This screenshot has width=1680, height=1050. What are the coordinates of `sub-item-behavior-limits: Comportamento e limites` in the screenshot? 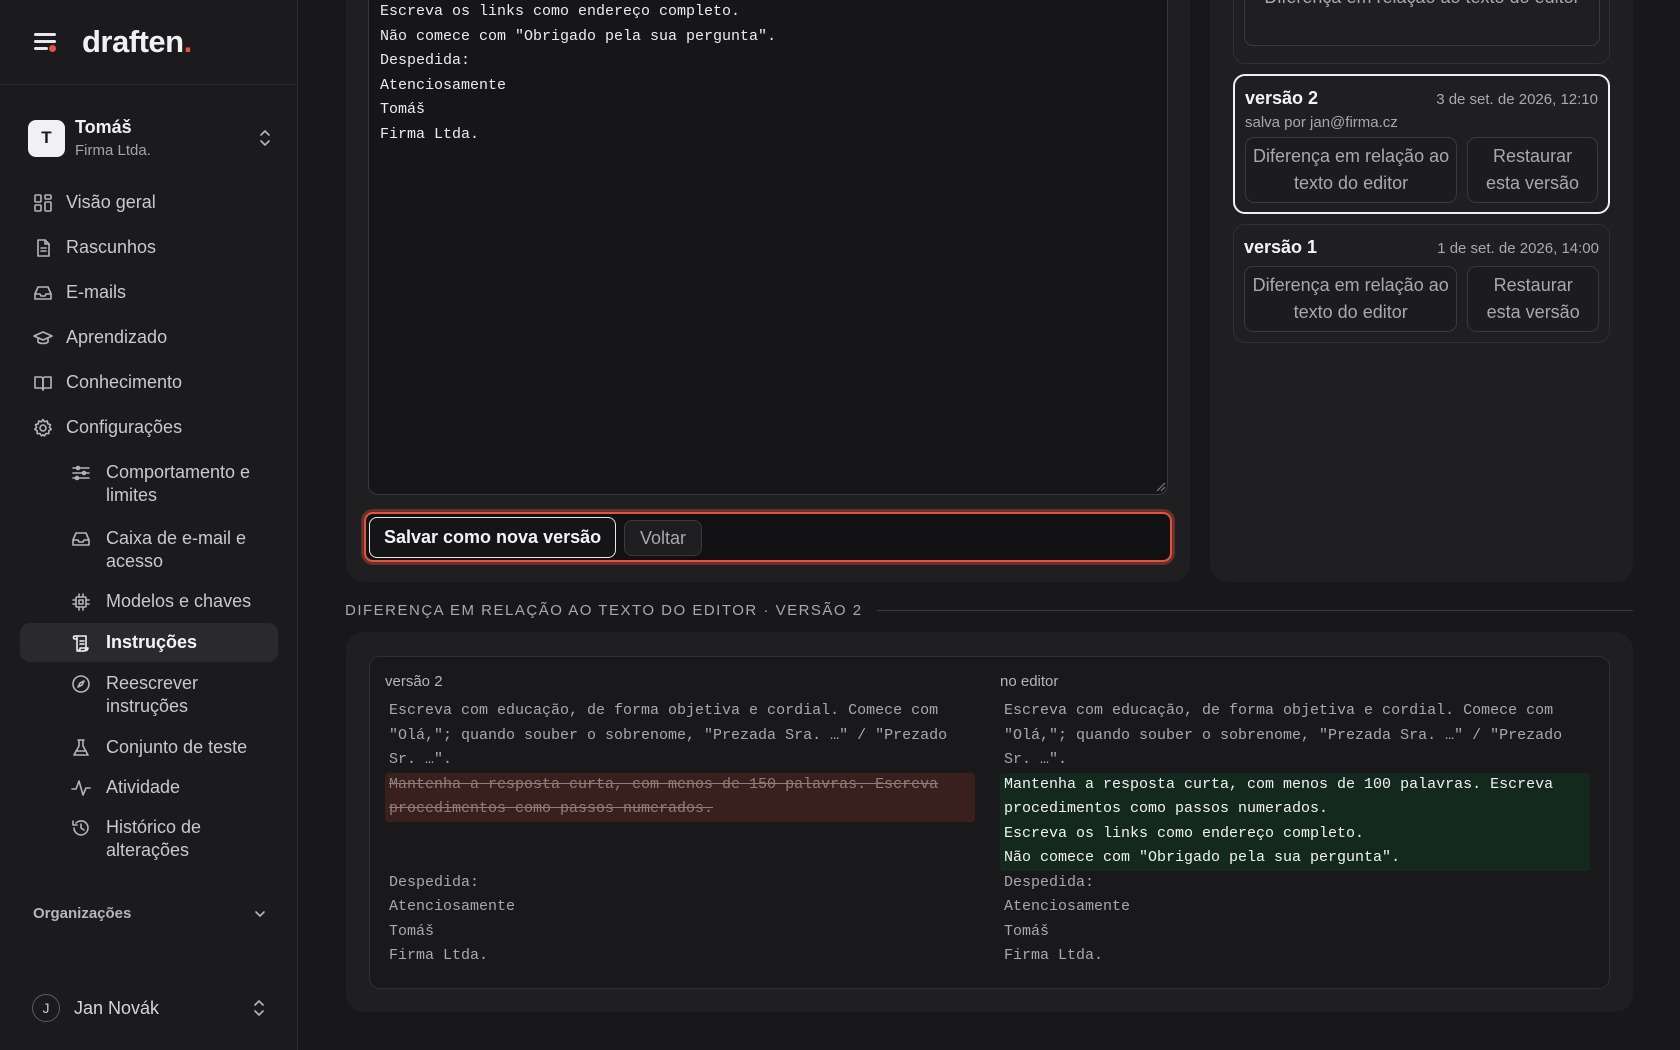 It's located at (149, 484).